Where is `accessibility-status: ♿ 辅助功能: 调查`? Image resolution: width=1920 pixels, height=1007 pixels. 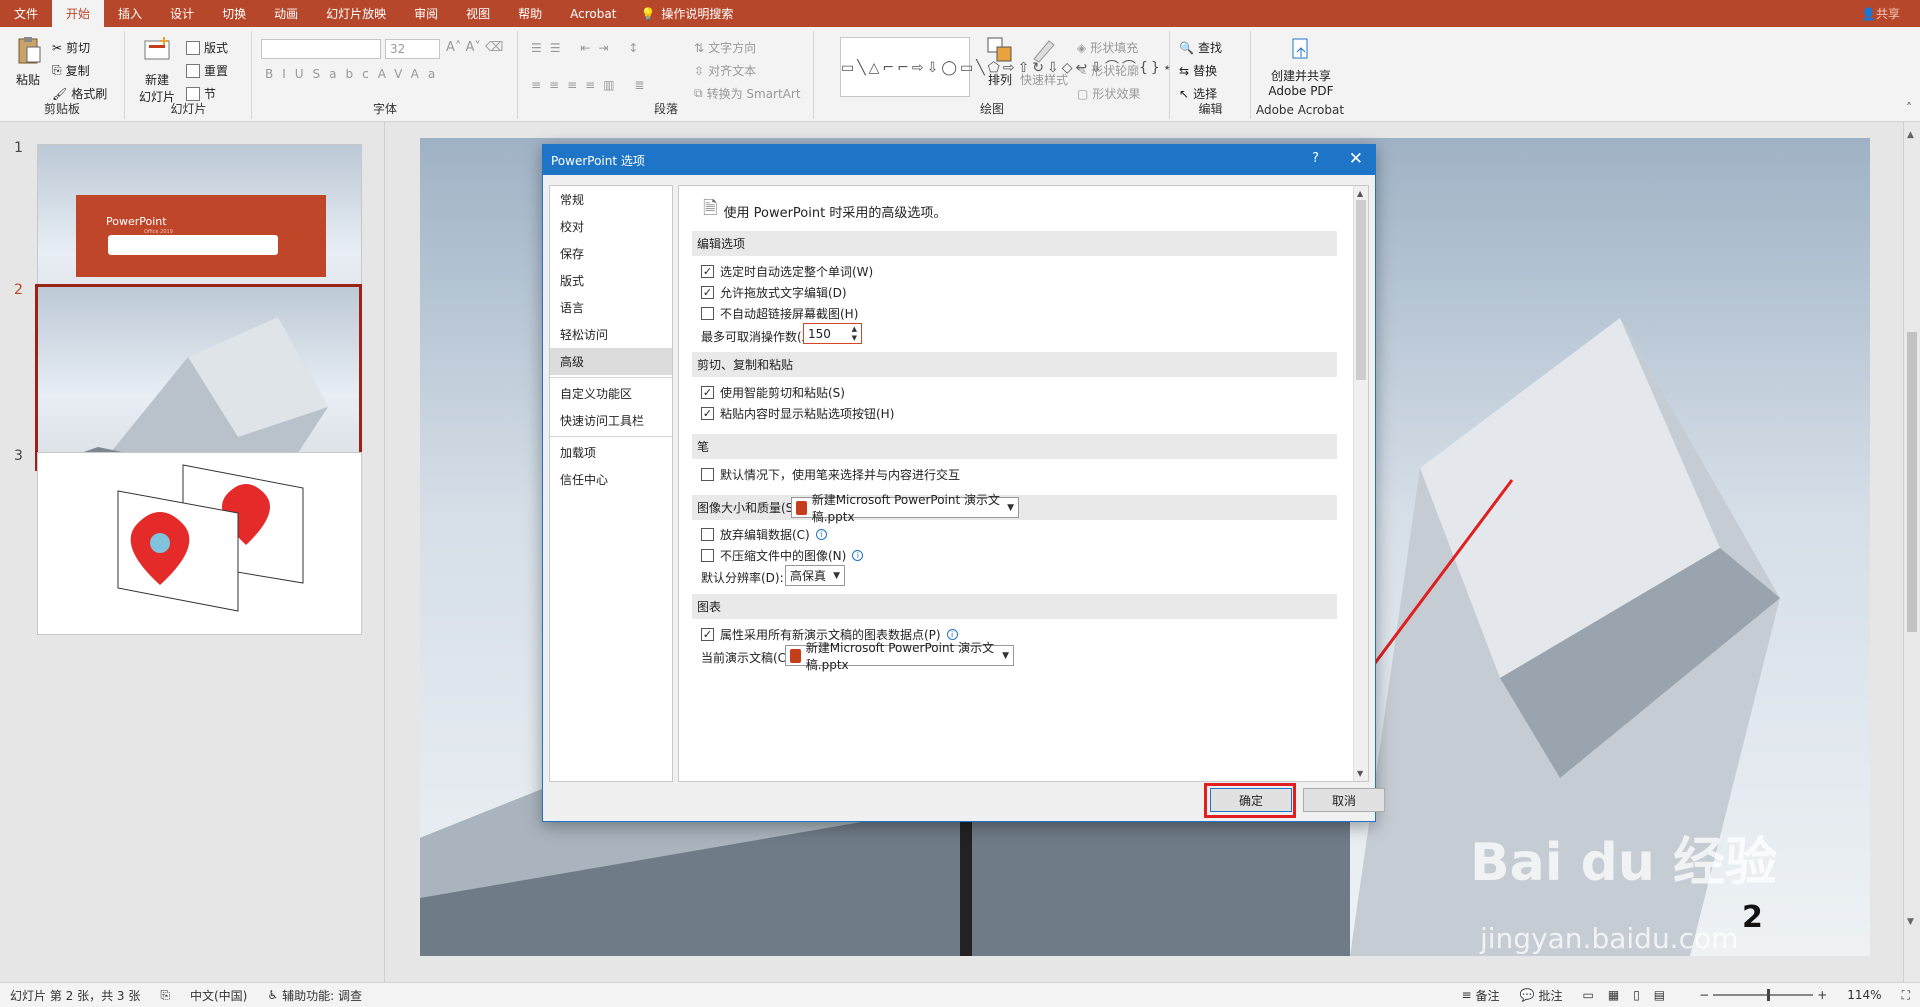
accessibility-status: ♿ 辅助功能: 调查 is located at coordinates (314, 995).